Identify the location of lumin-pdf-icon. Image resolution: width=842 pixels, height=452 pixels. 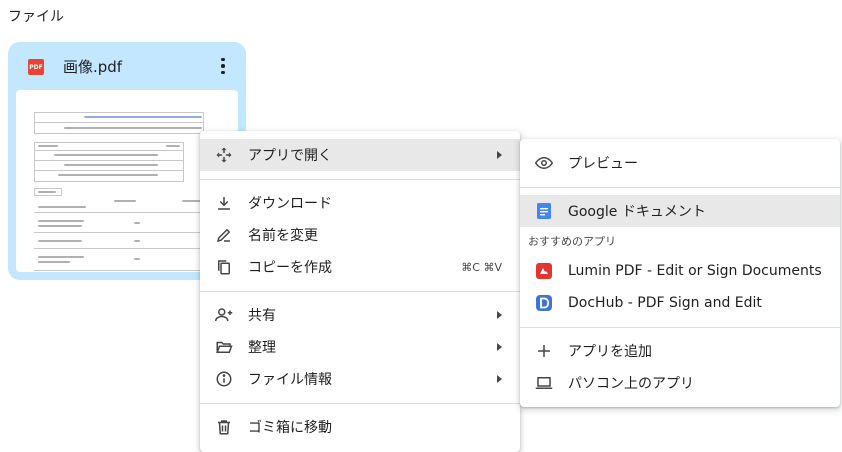
(544, 271).